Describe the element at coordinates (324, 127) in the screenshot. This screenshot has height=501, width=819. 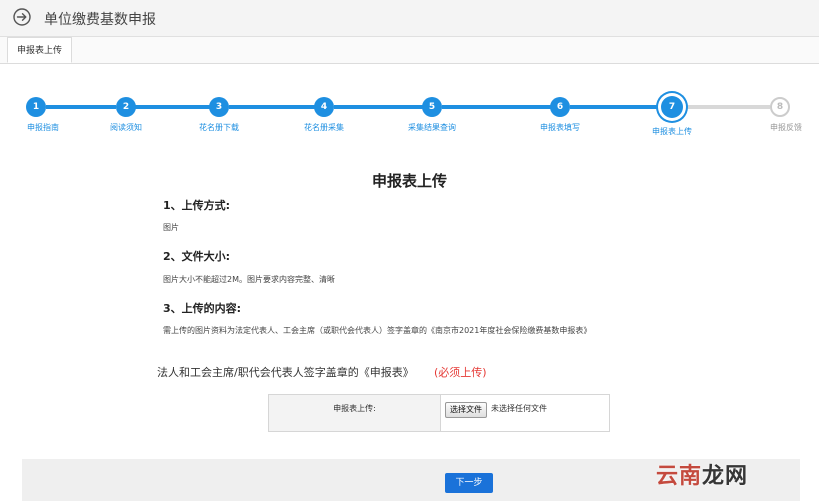
I see `step-4-label: 花名册采集` at that location.